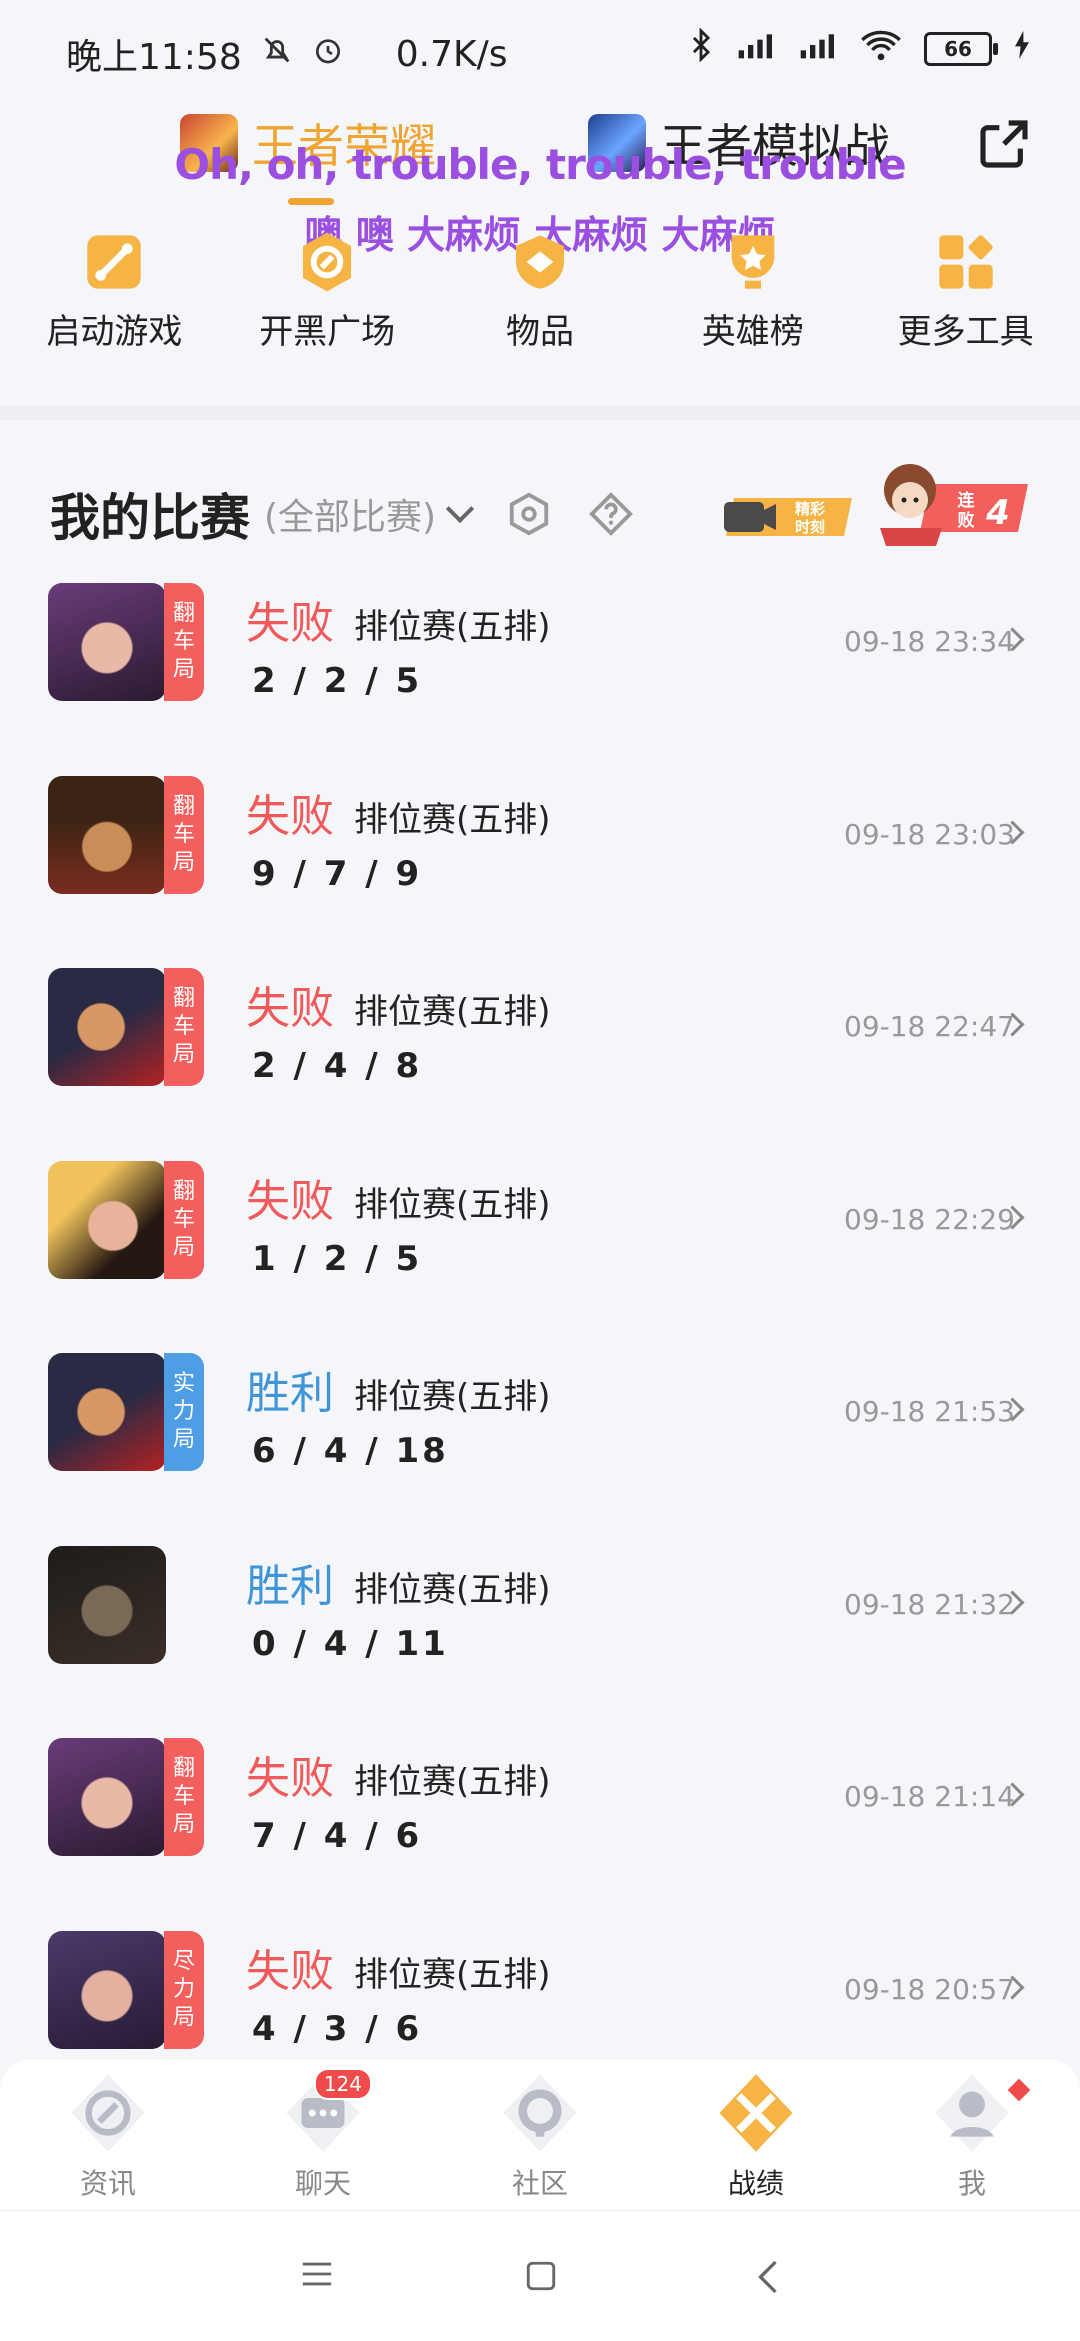 This screenshot has width=1080, height=2341. What do you see at coordinates (929, 1411) in the screenshot?
I see `match-time: 09-18 21:53` at bounding box center [929, 1411].